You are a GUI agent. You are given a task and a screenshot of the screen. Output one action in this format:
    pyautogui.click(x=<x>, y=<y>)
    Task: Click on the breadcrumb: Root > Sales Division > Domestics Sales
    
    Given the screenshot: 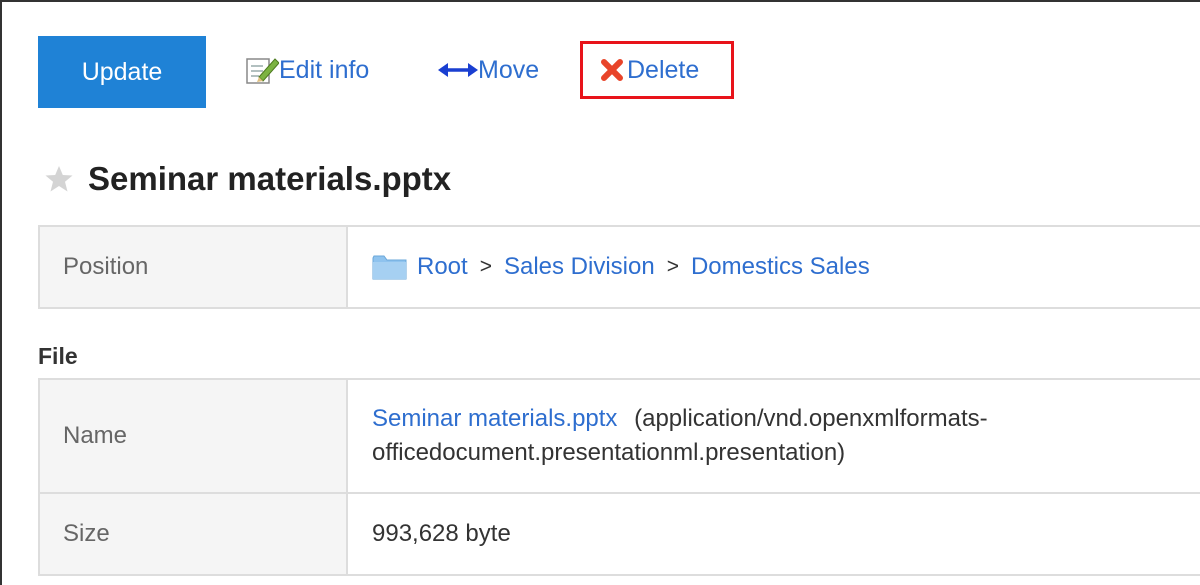 What is the action you would take?
    pyautogui.click(x=786, y=267)
    